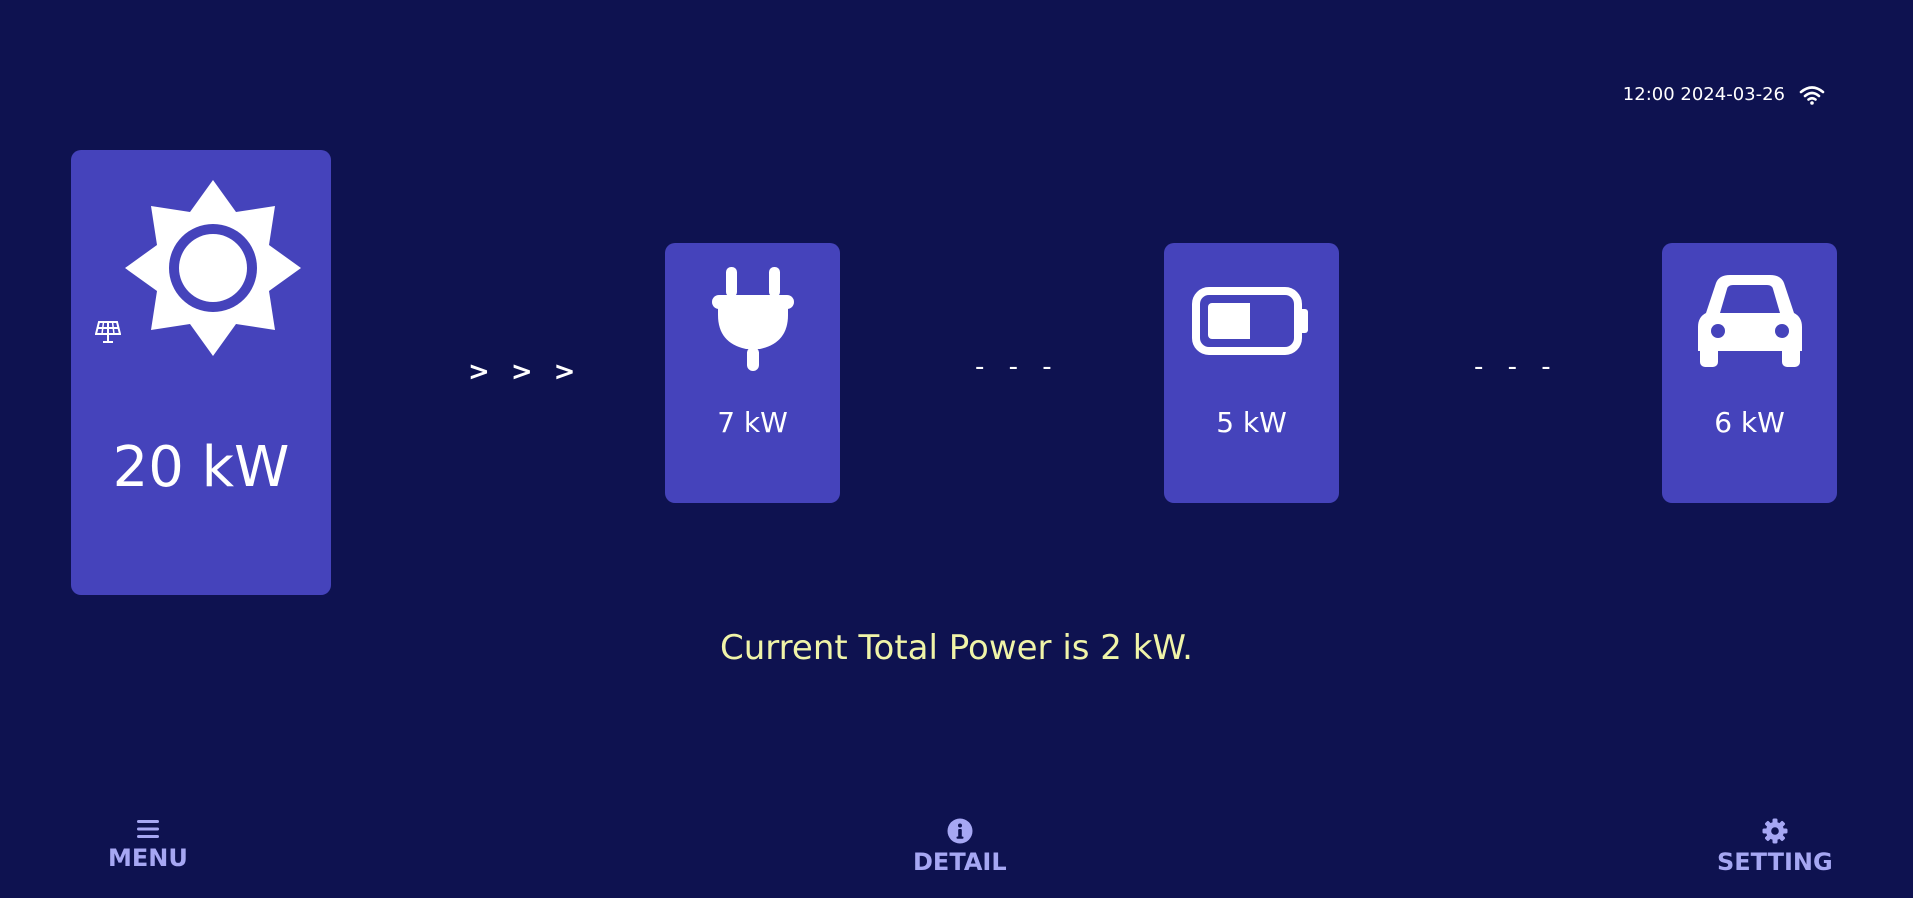  Describe the element at coordinates (1251, 373) in the screenshot. I see `battery-card: 5 kW` at that location.